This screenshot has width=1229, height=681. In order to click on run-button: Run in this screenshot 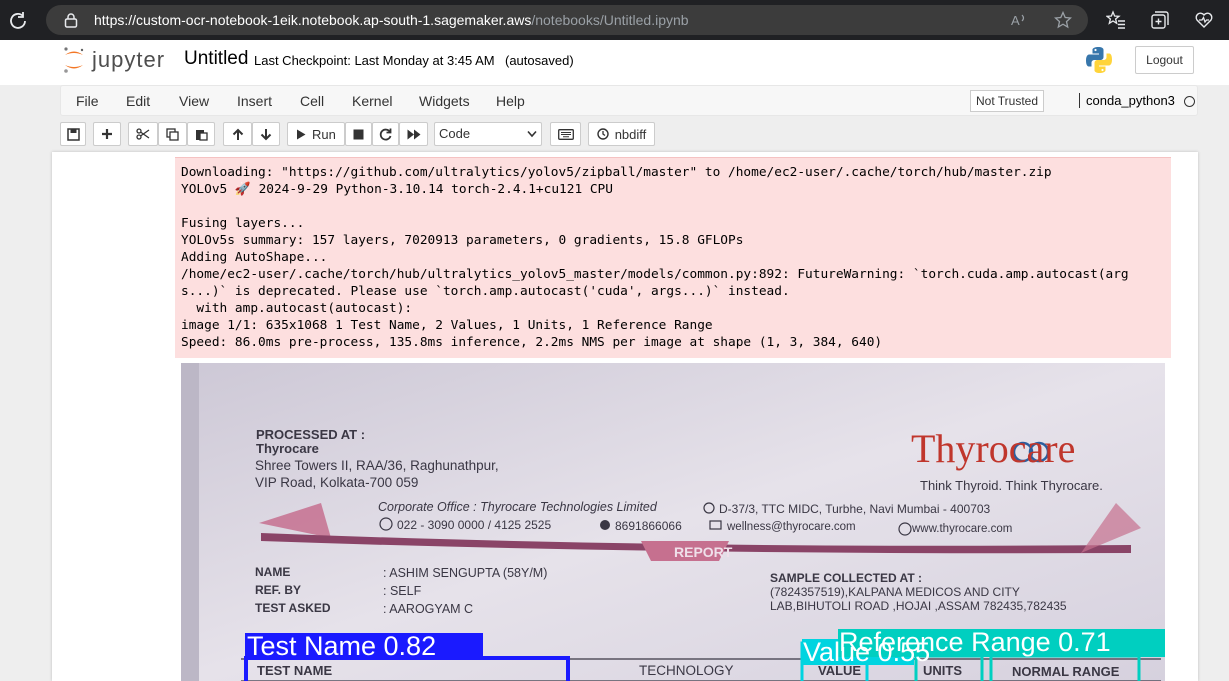, I will do `click(316, 134)`.